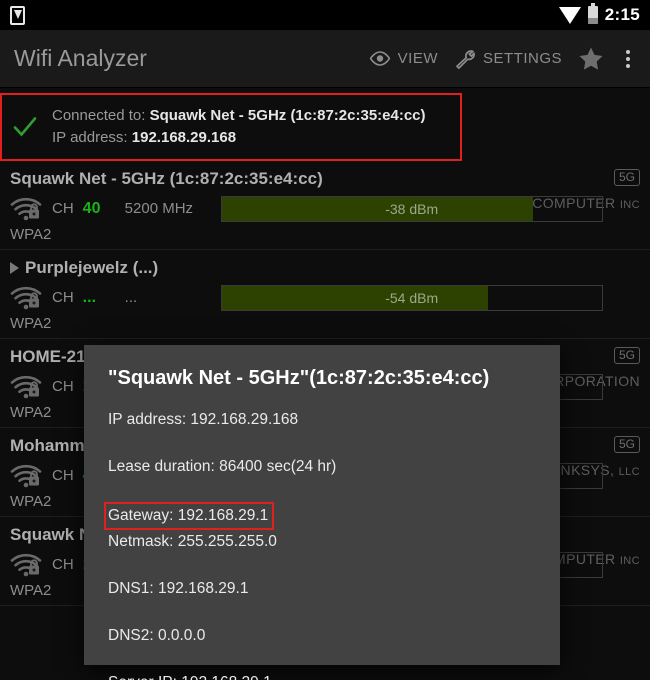  I want to click on dialog-detail-line: IP address: 192.168.29.168, so click(203, 419).